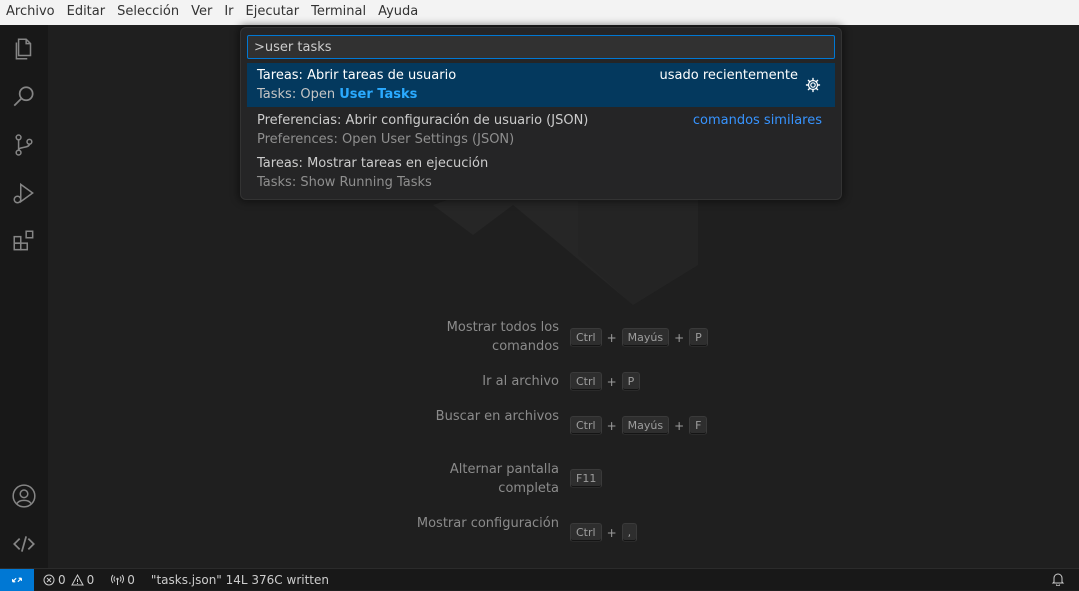  Describe the element at coordinates (338, 12) in the screenshot. I see `menu-terminal: Terminal` at that location.